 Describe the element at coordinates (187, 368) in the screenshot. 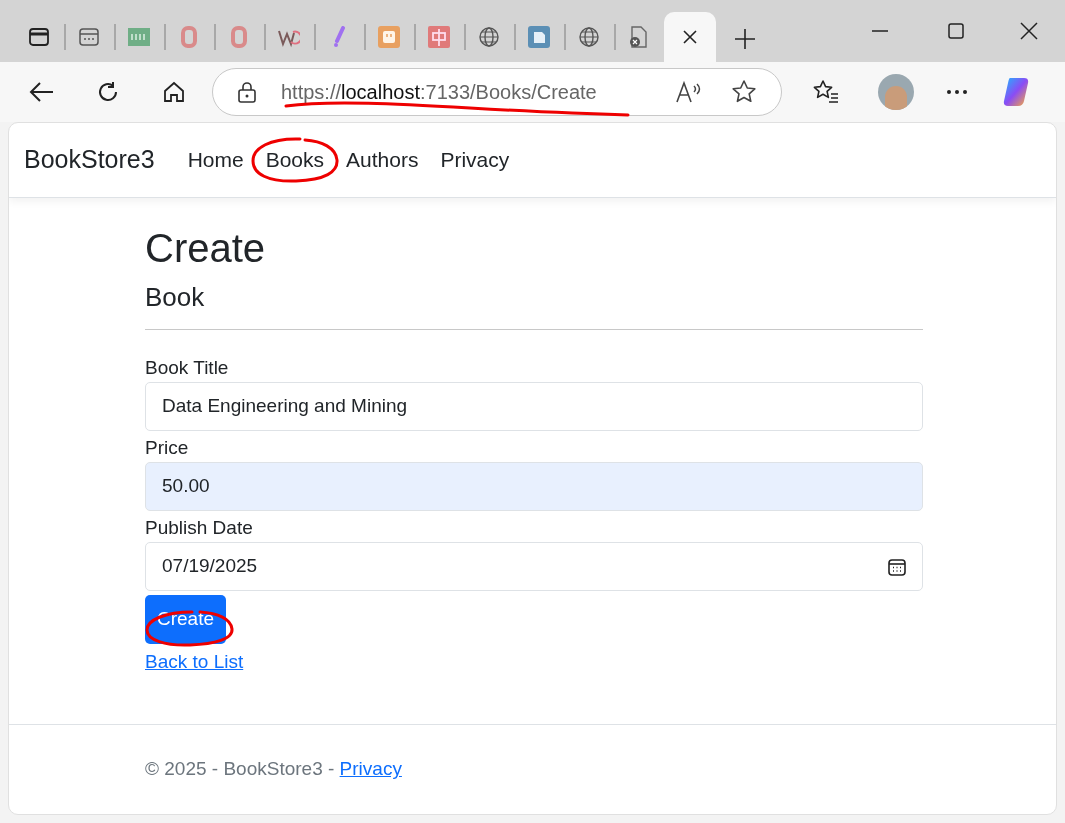

I see `field-label: Book Title` at that location.